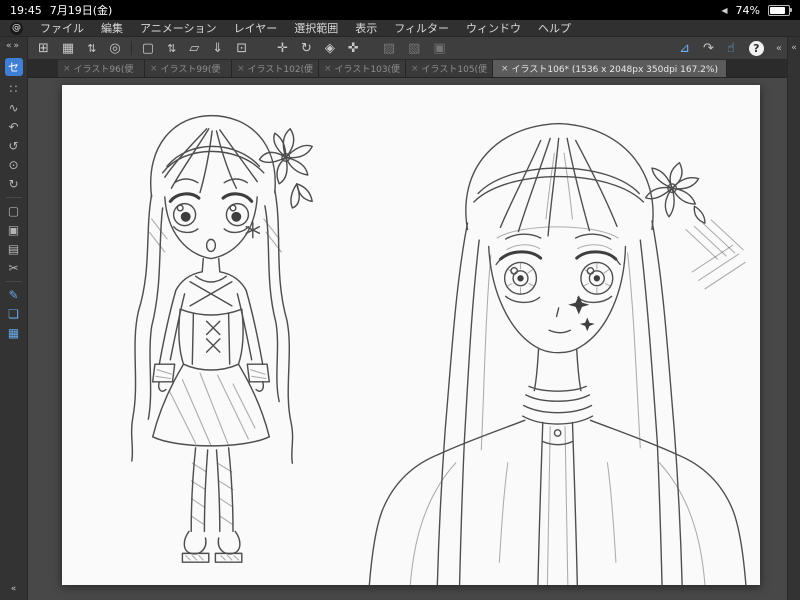 The height and width of the screenshot is (600, 800). I want to click on menu-help: ヘルプ, so click(554, 28).